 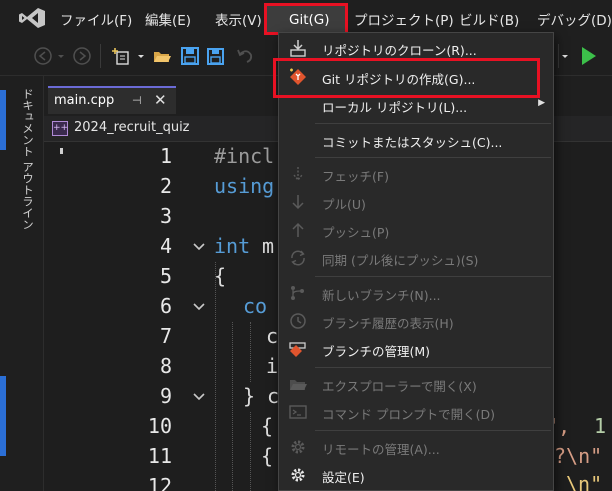 I want to click on code-line-1: #incl, so click(x=244, y=156).